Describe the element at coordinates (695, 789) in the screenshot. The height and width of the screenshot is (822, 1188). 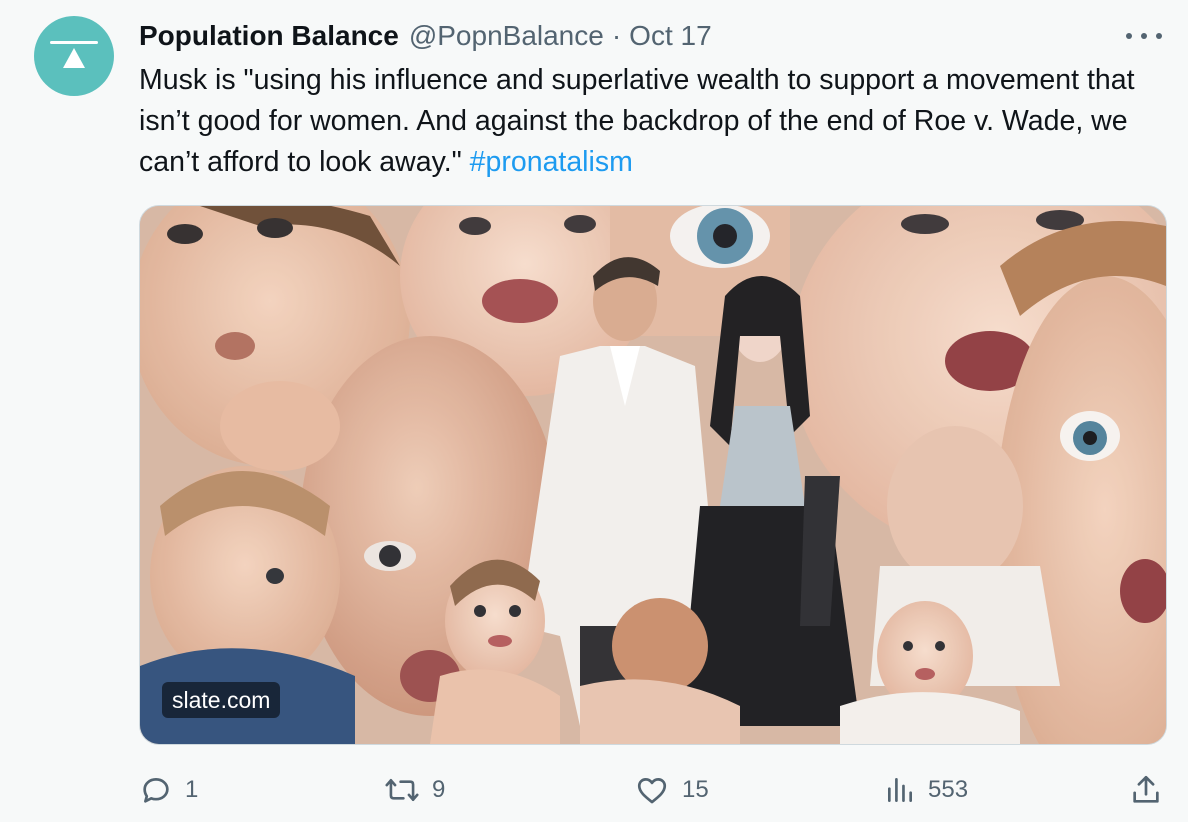
I see `like-count: 15` at that location.